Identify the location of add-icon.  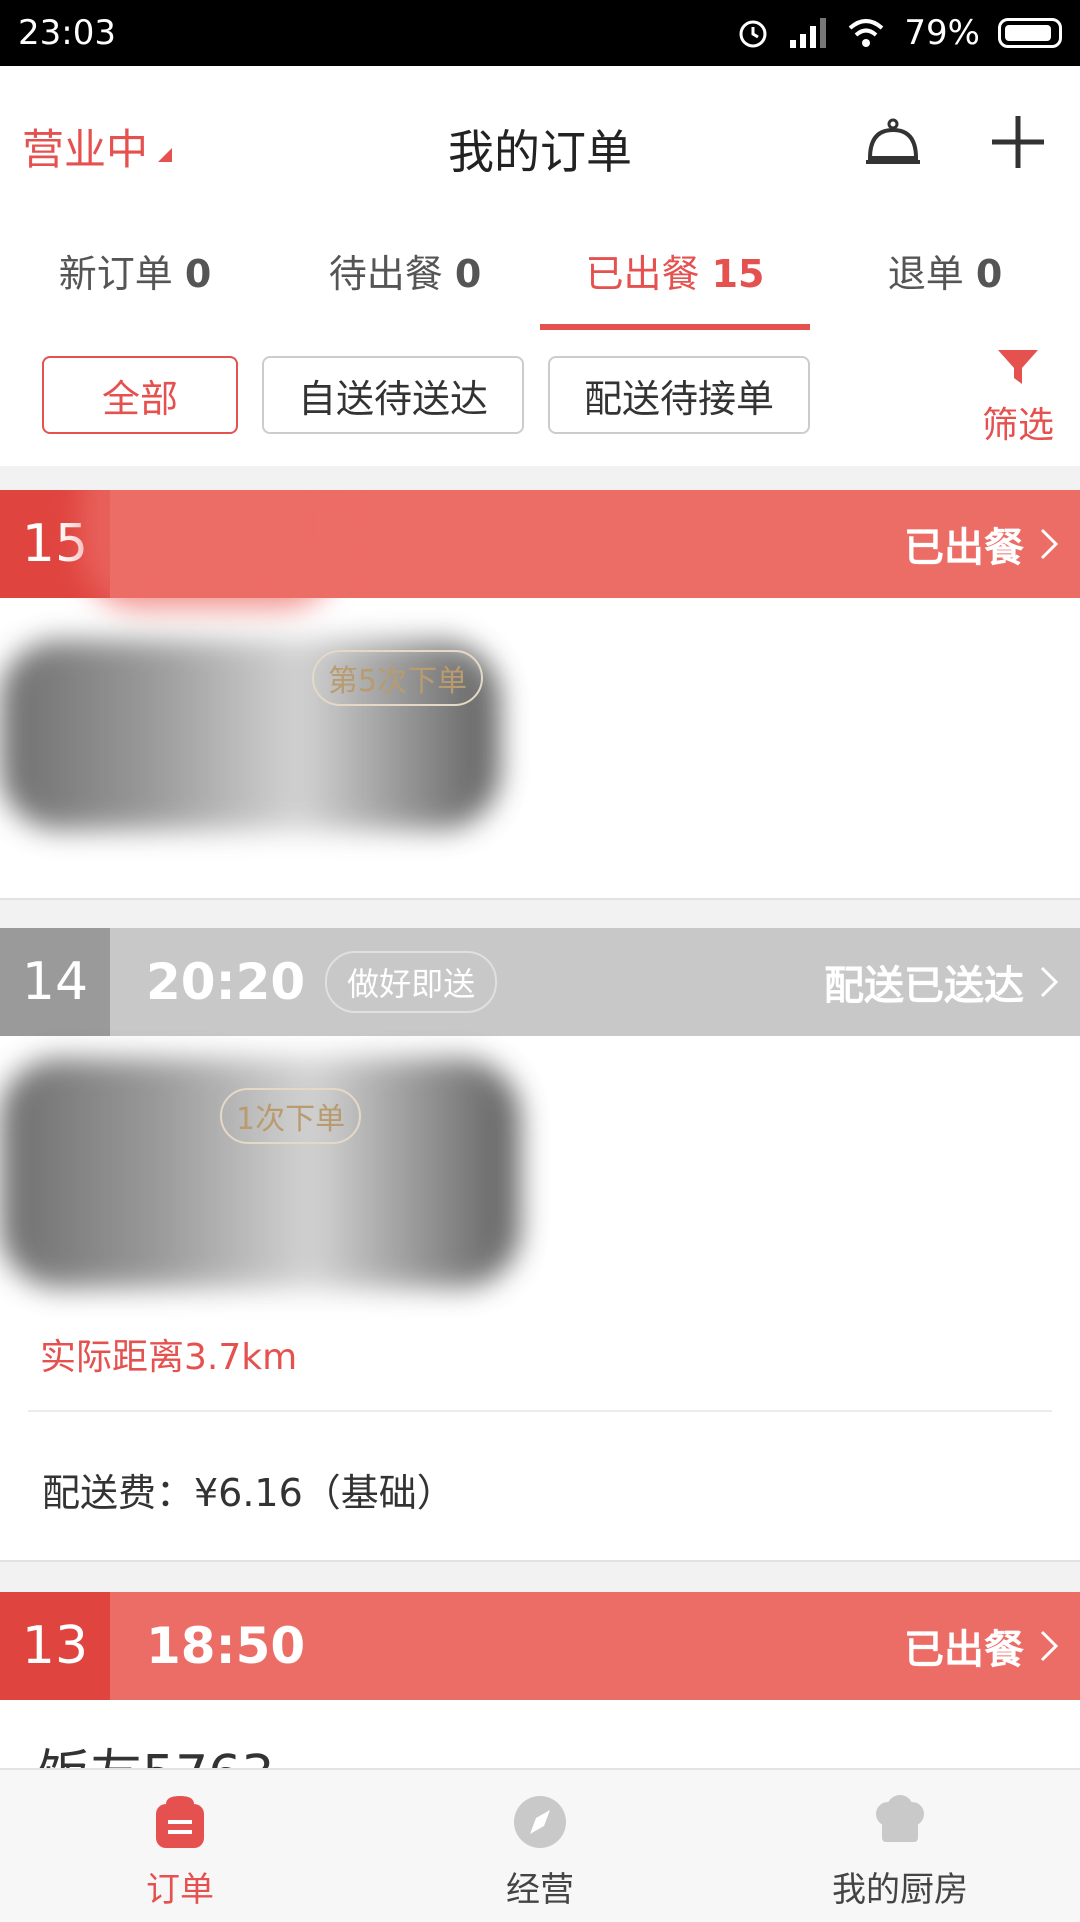
(1018, 142).